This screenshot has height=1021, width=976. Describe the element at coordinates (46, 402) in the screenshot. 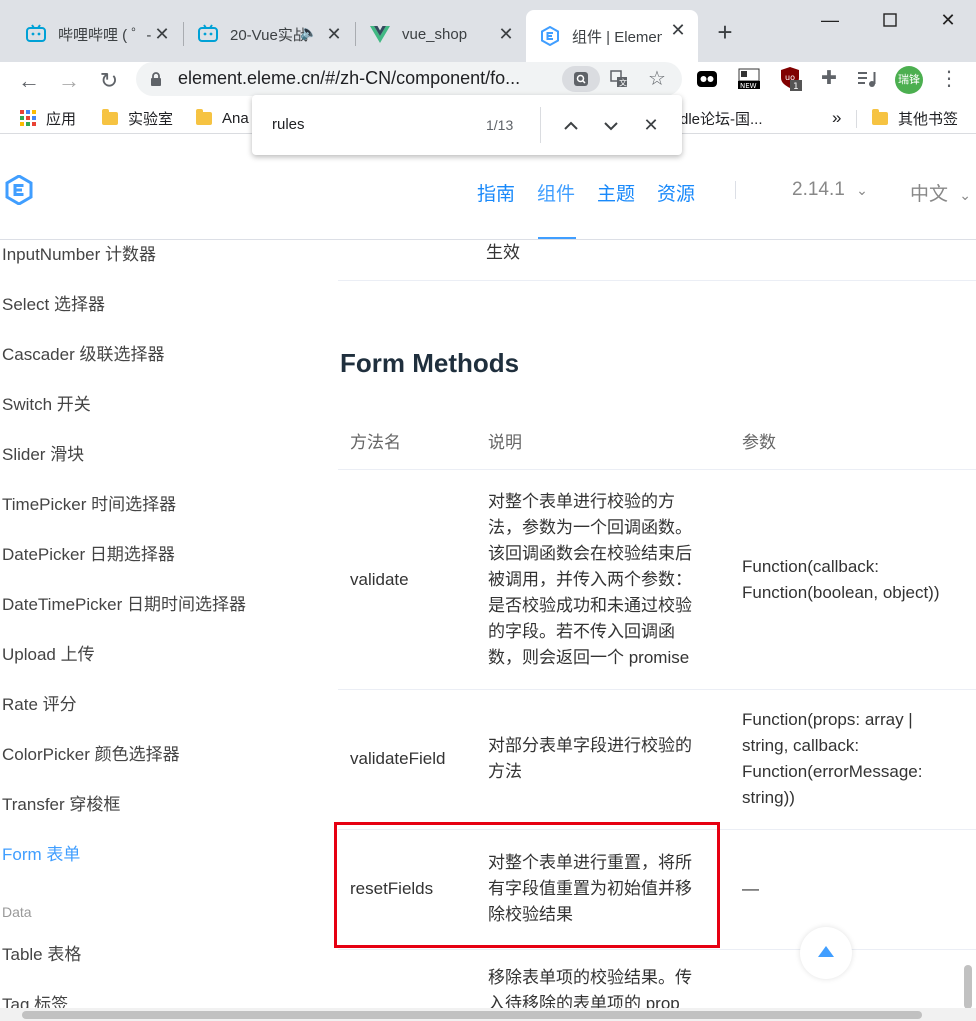

I see `sidebar-item: Switch 开关` at that location.